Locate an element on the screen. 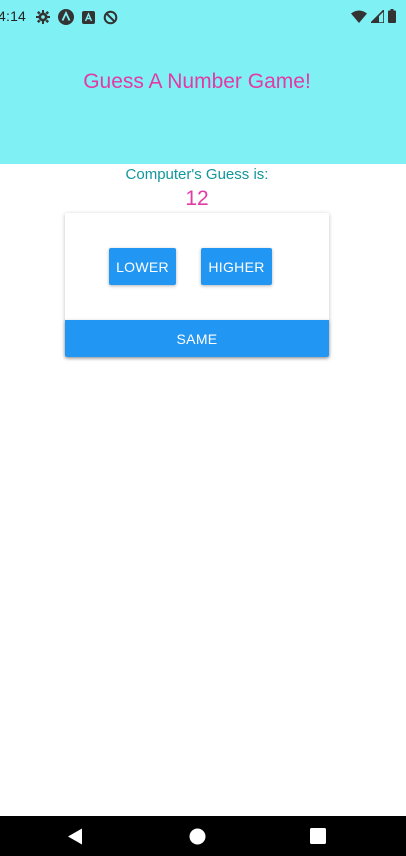  gear-icon is located at coordinates (43, 17).